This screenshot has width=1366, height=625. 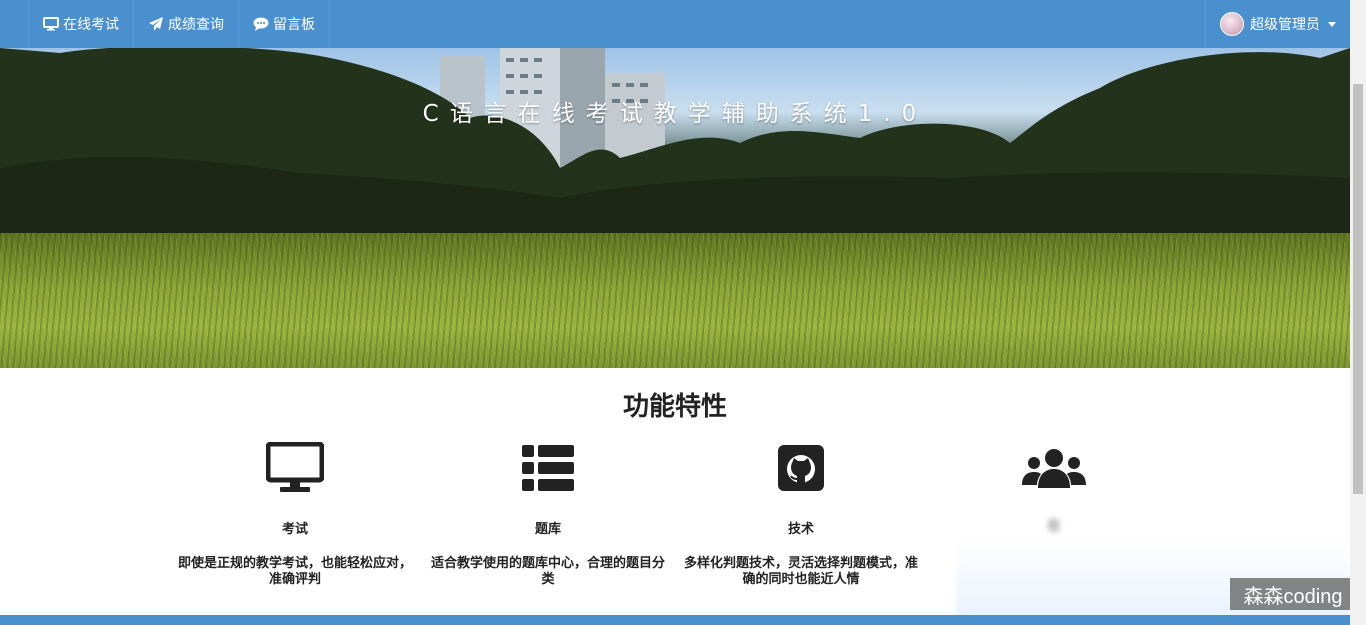 What do you see at coordinates (547, 570) in the screenshot?
I see `feature-desc: 适合教学使用的题库中心，合理的题目分类` at bounding box center [547, 570].